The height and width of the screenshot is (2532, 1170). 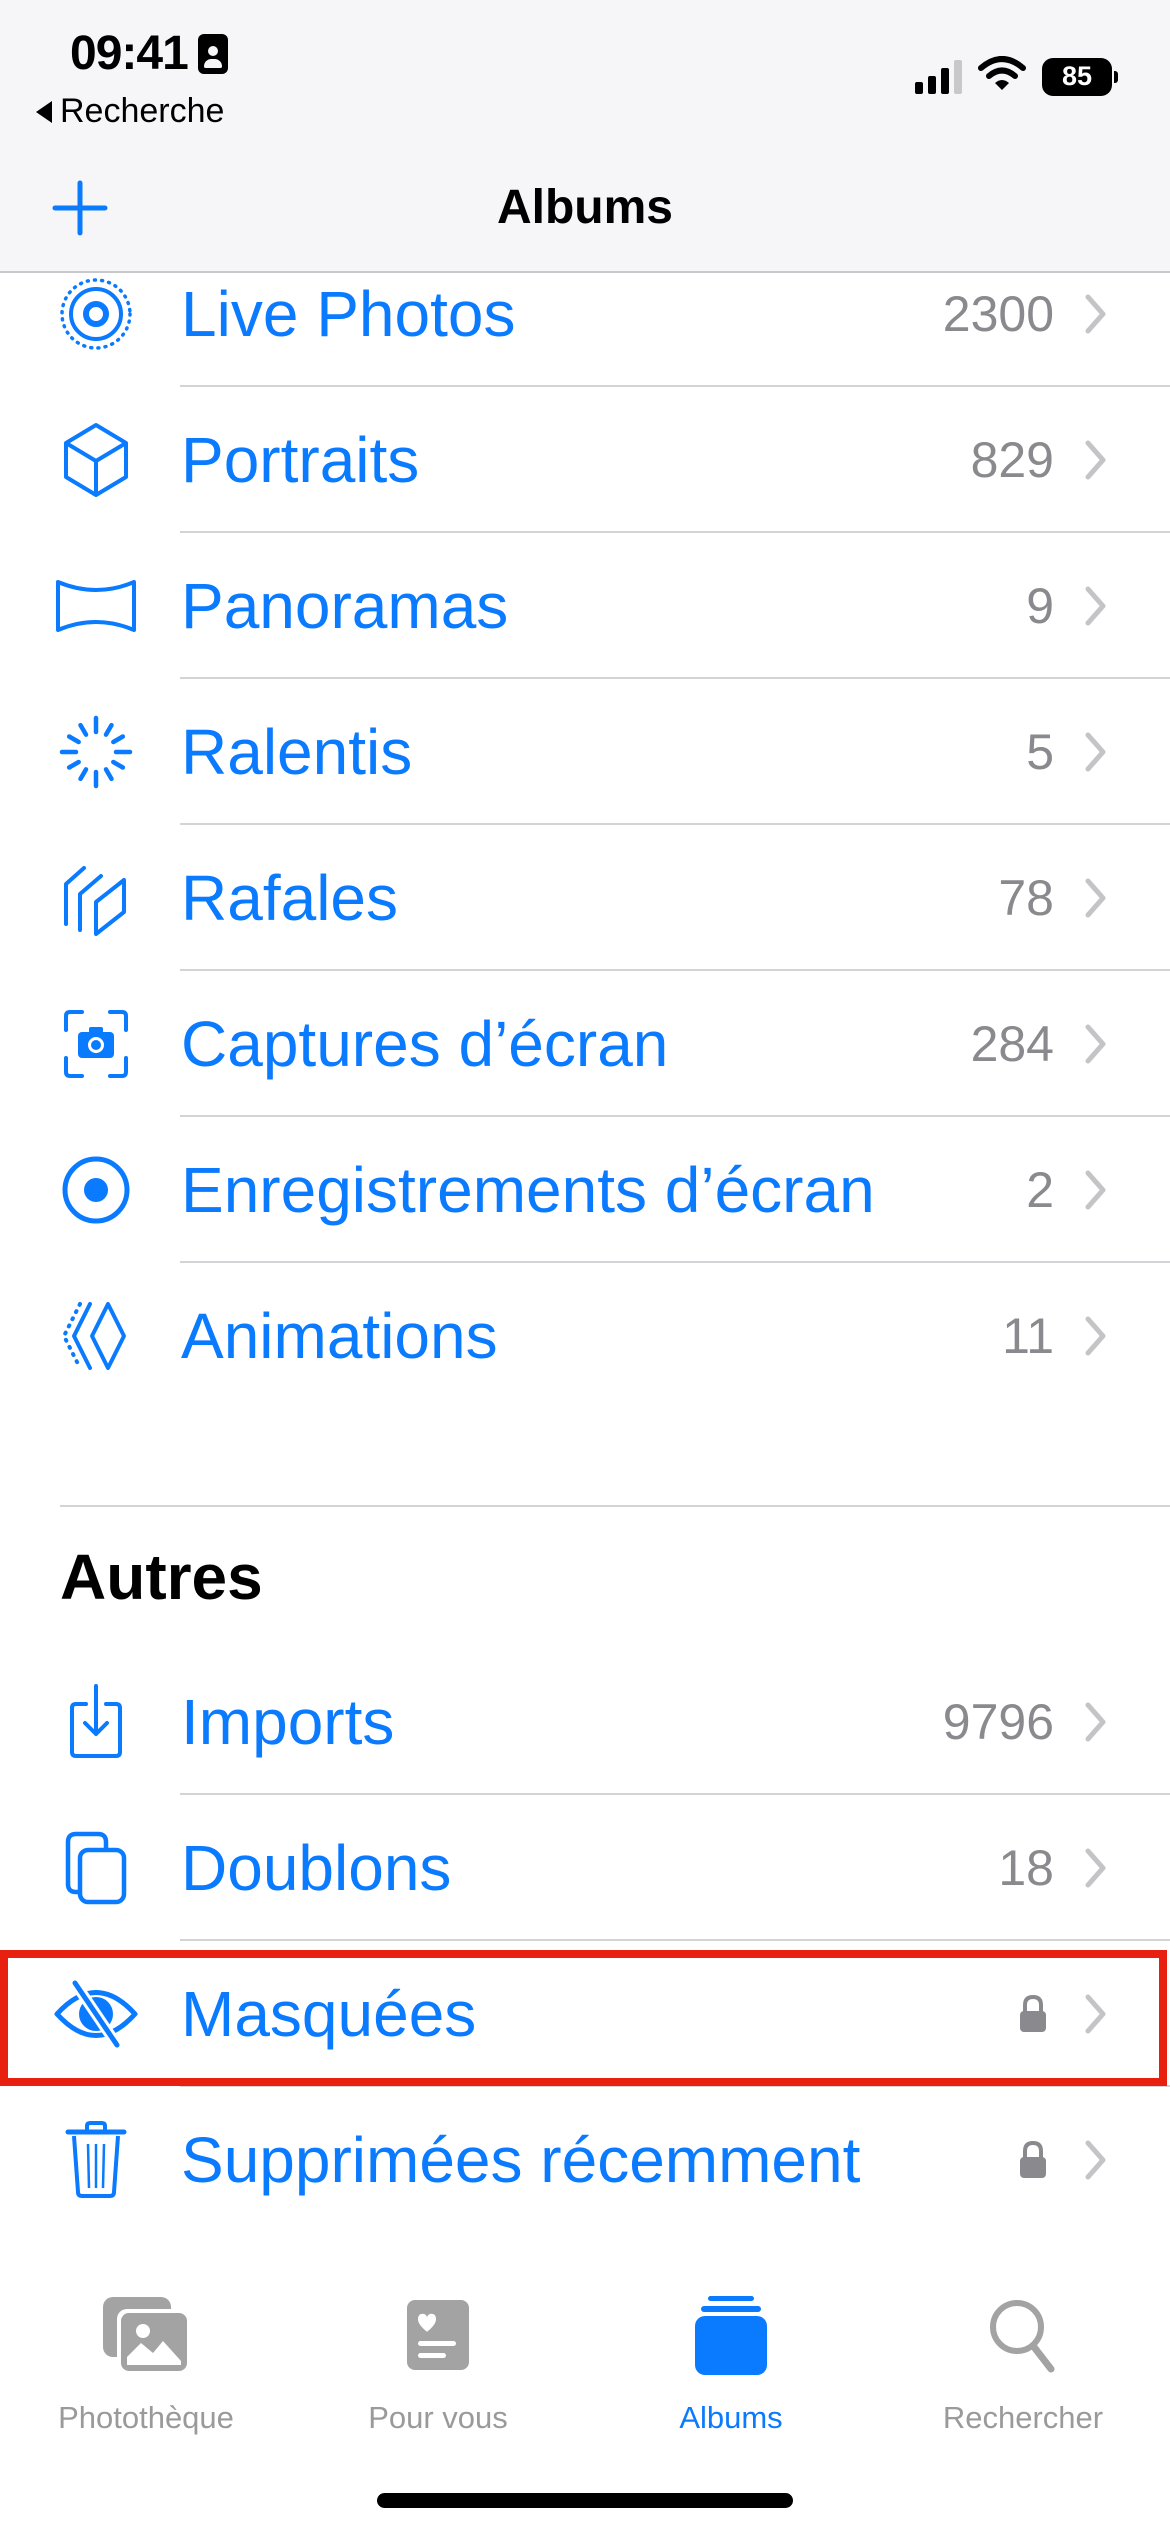 I want to click on tab-library: Photothèque, so click(x=146, y=2363).